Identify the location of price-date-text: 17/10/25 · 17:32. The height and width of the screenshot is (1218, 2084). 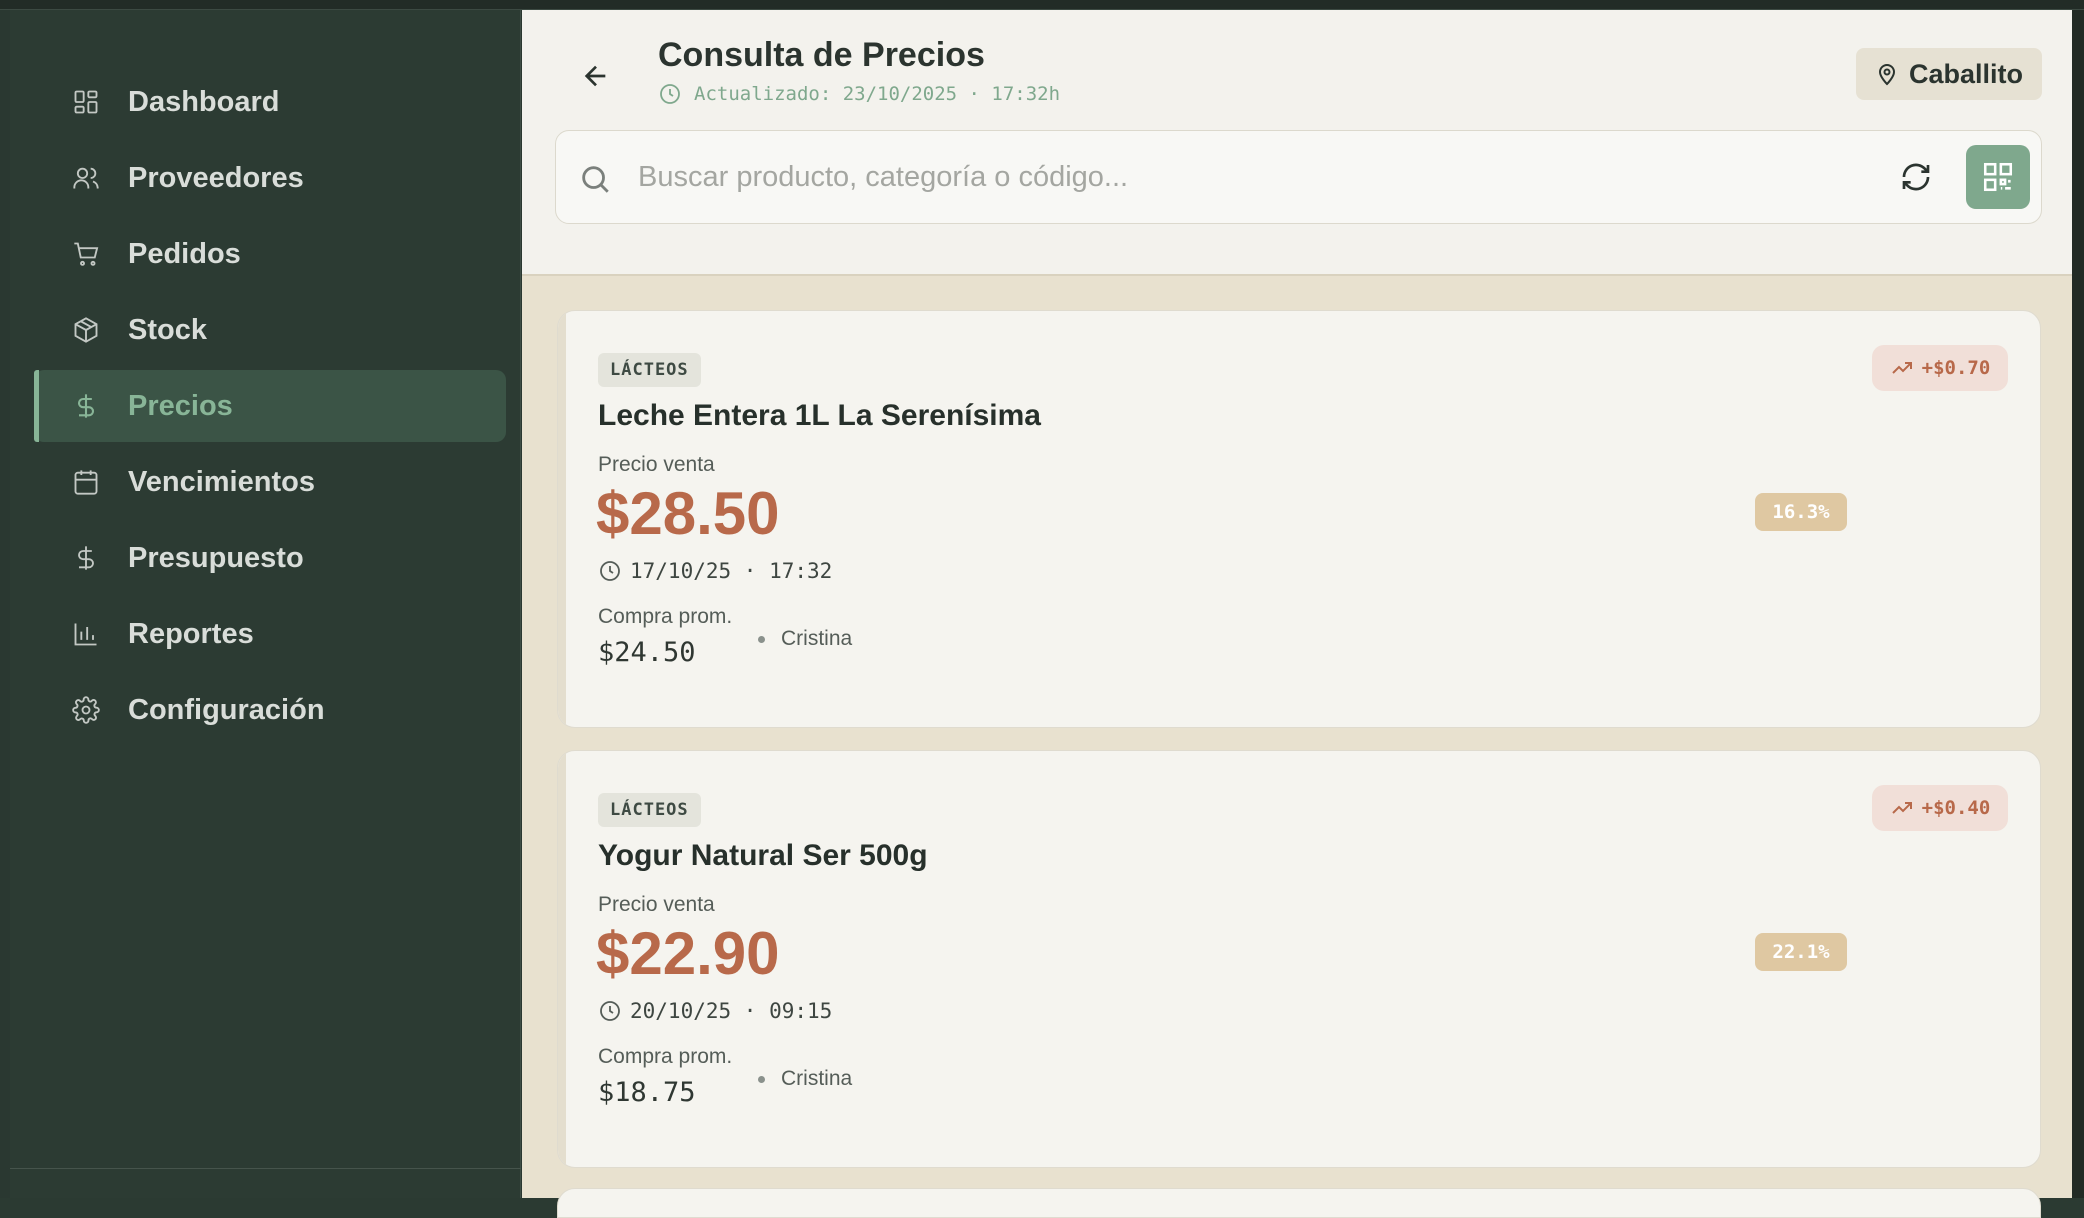
(731, 571).